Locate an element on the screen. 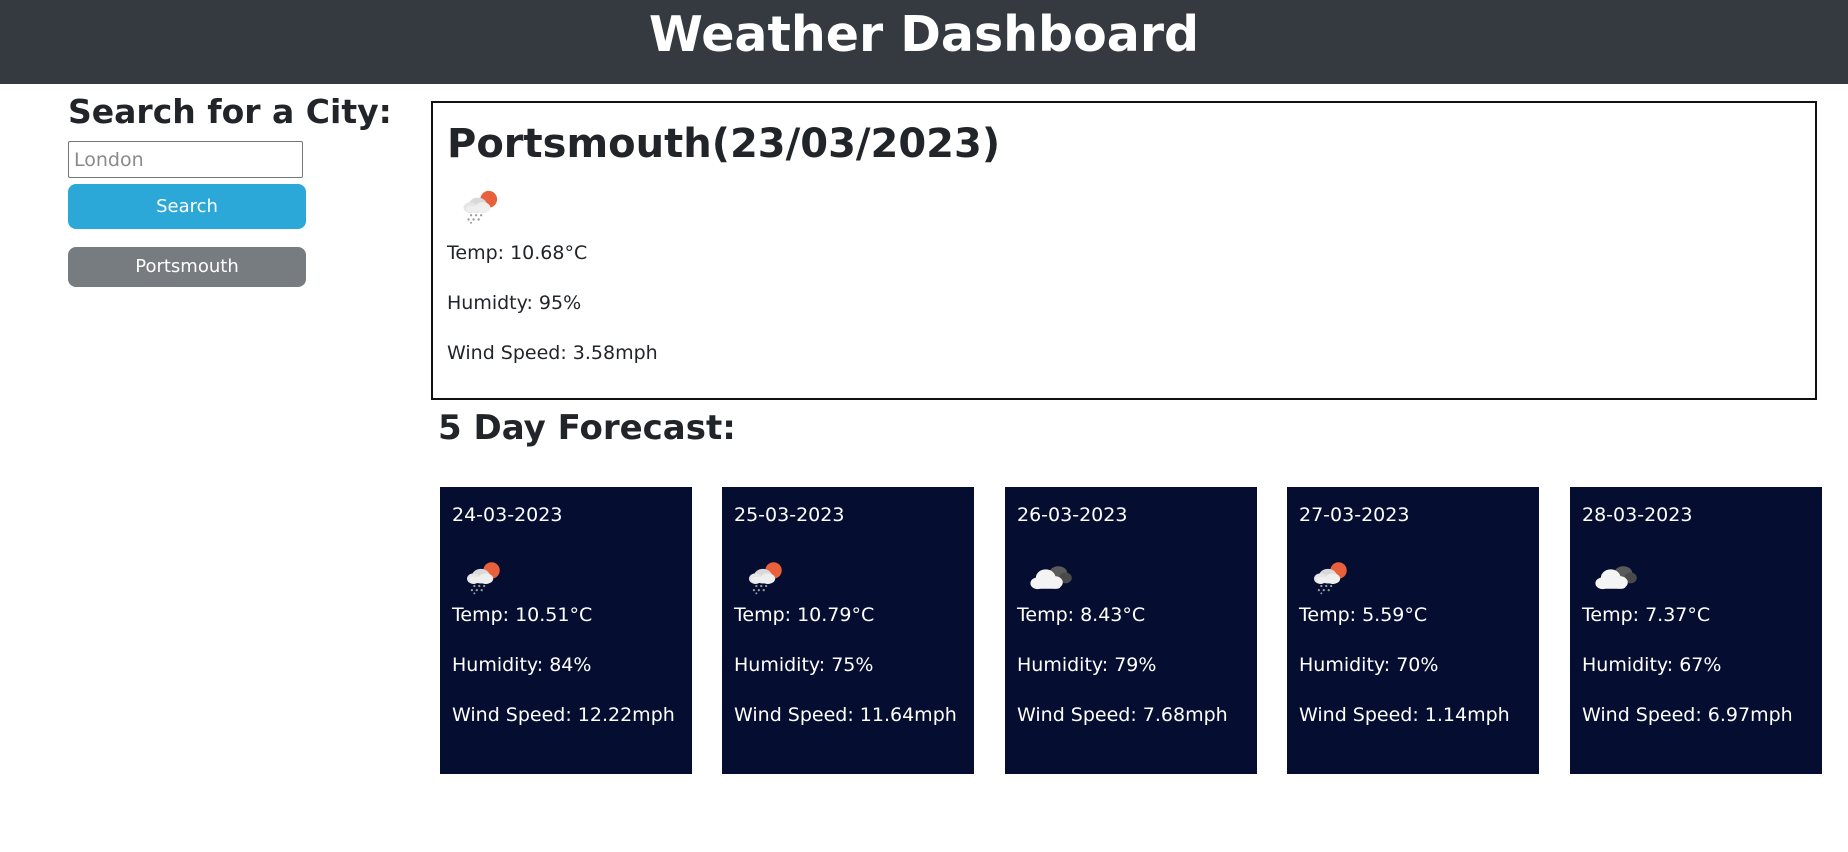 This screenshot has width=1848, height=852. forecast-date: 26-03-2023 is located at coordinates (1072, 515).